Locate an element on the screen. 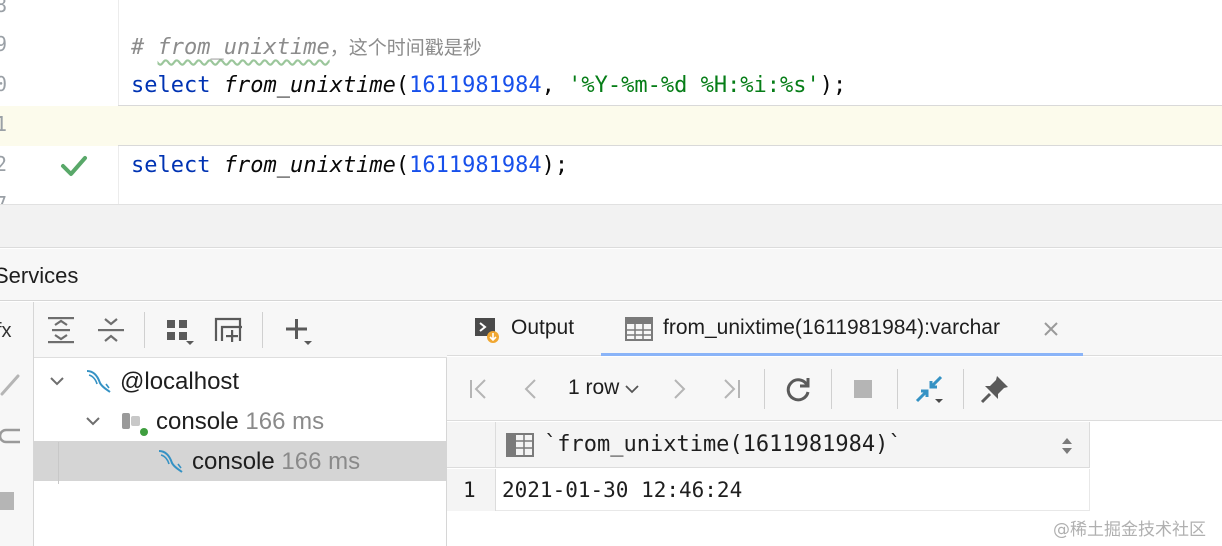 This screenshot has height=546, width=1222. pin-icon is located at coordinates (995, 389).